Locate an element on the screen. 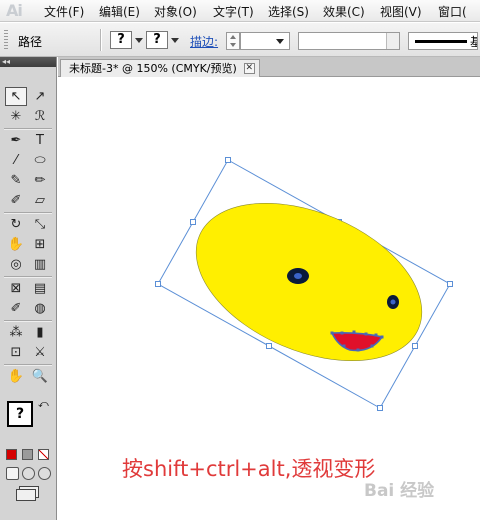 This screenshot has width=480, height=520. none-mode-icon is located at coordinates (43, 454).